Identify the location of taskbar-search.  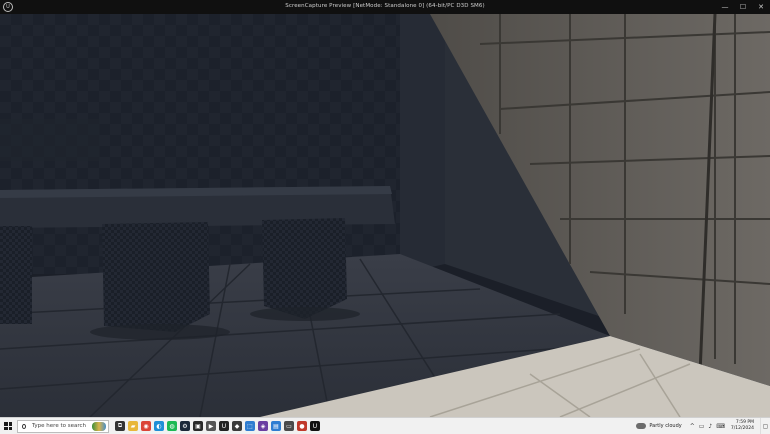
(63, 426).